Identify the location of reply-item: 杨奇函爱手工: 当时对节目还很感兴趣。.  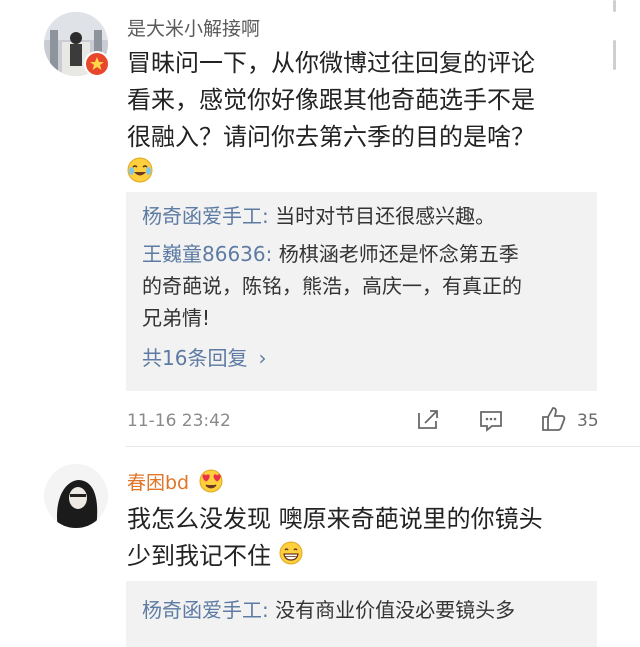
(361, 216).